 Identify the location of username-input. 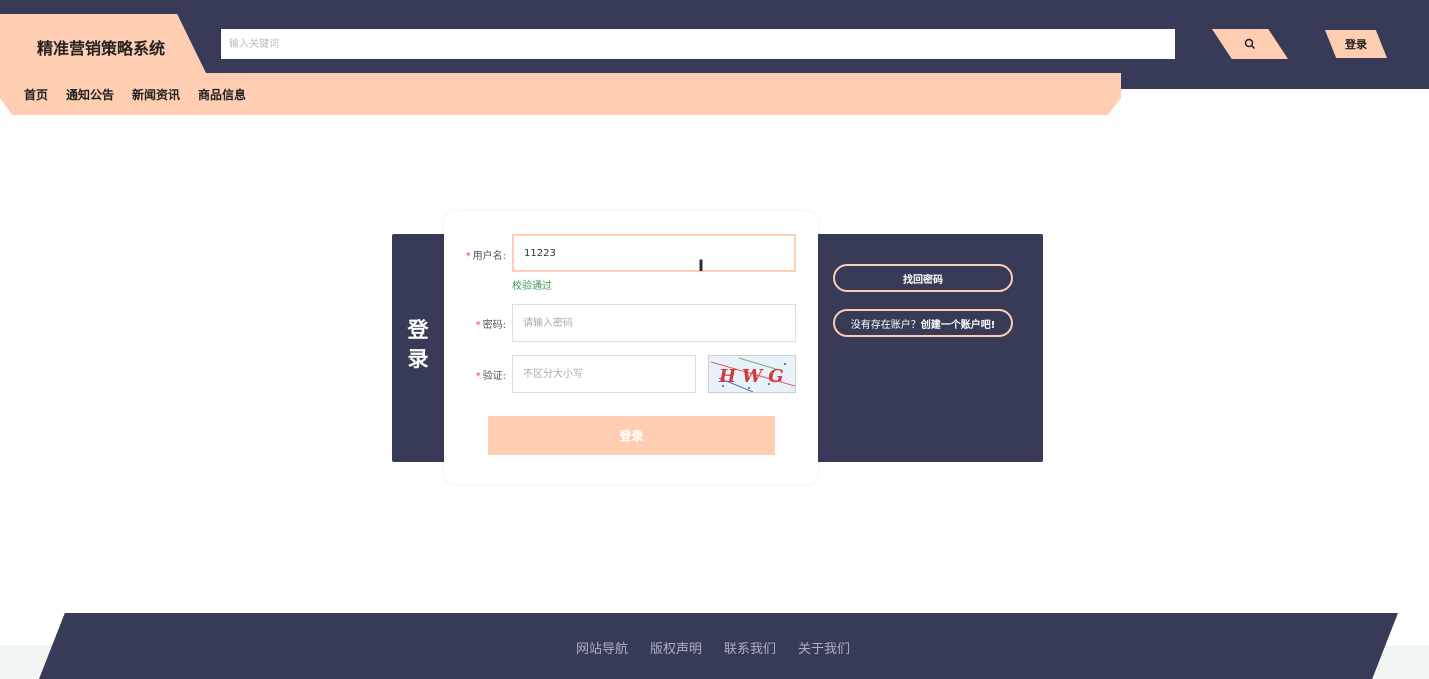
(654, 253).